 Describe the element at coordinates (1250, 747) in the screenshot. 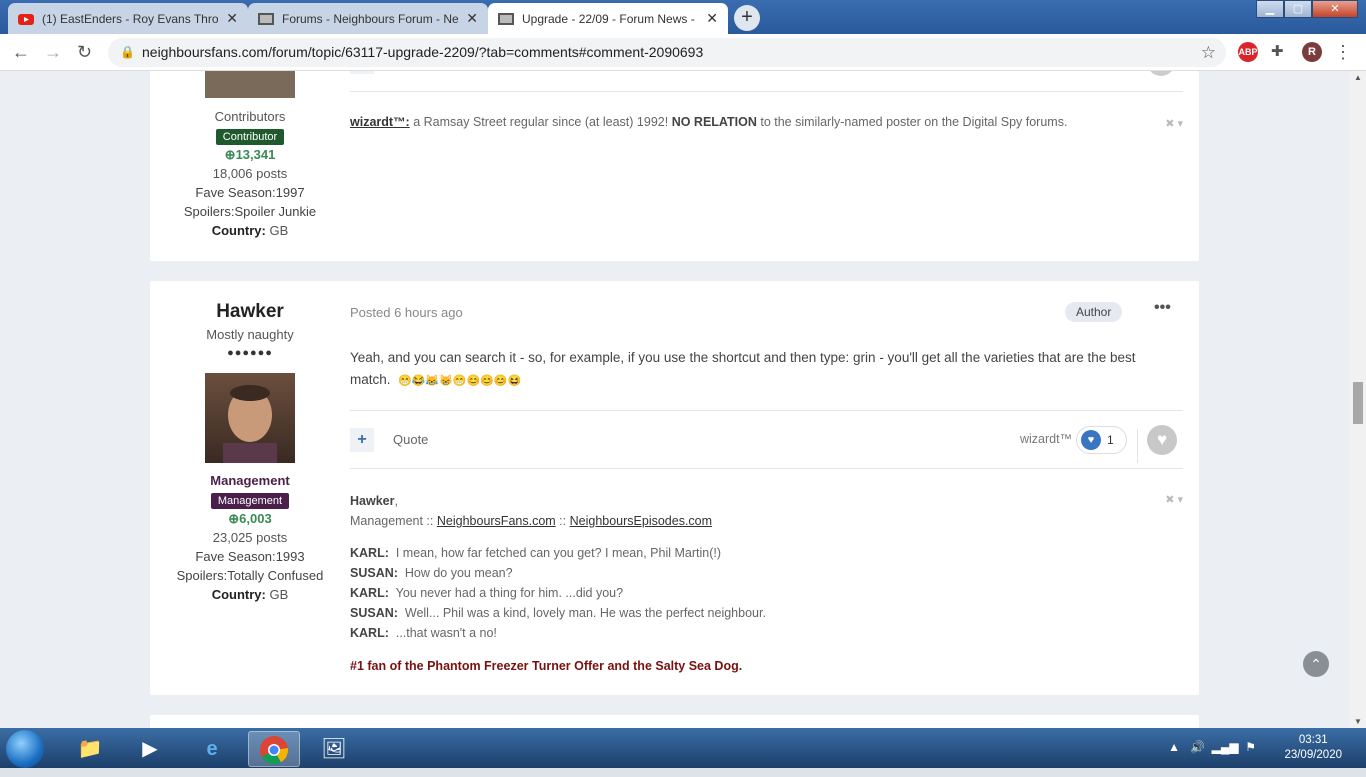

I see `flag-icon: ⚑` at that location.